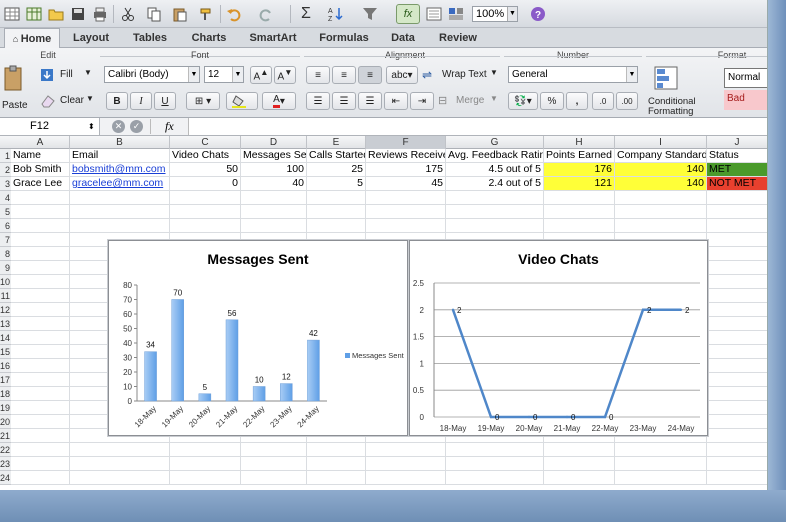  I want to click on row-header: 13, so click(5, 324).